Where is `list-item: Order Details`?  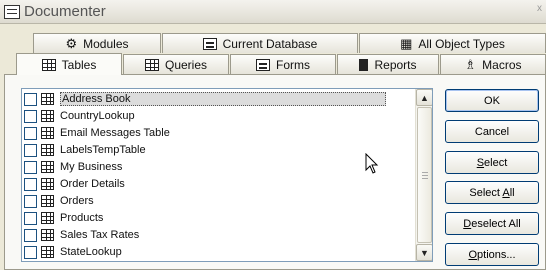 list-item: Order Details is located at coordinates (219, 184).